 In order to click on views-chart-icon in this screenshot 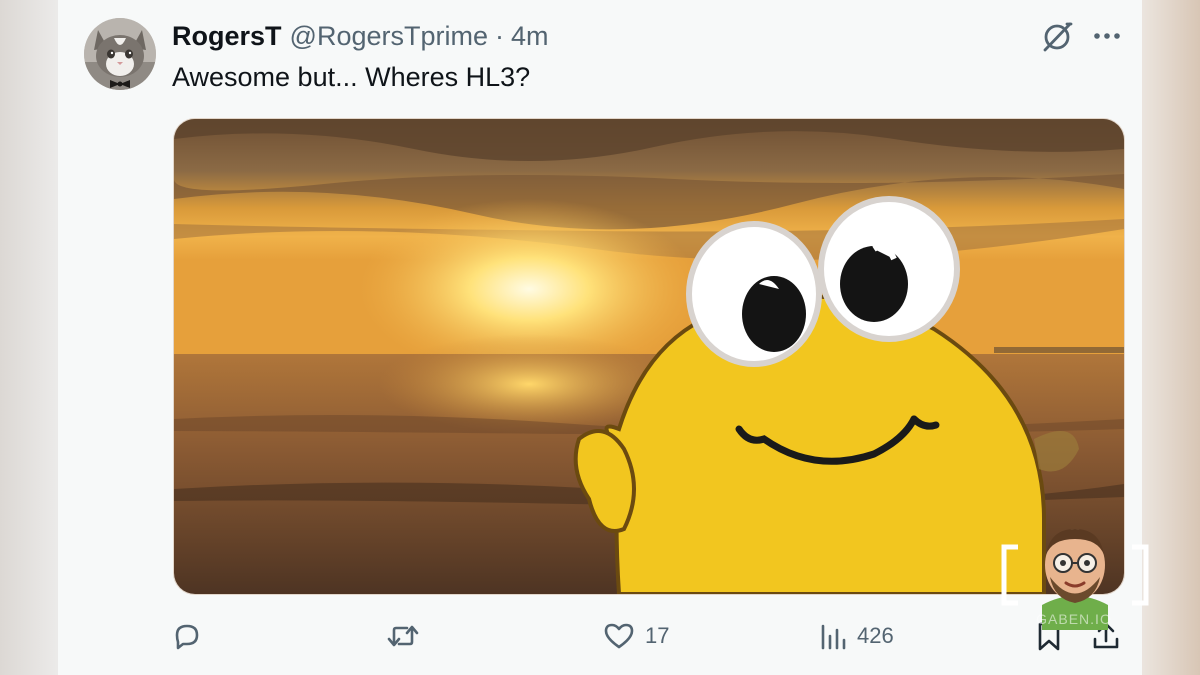, I will do `click(833, 637)`.